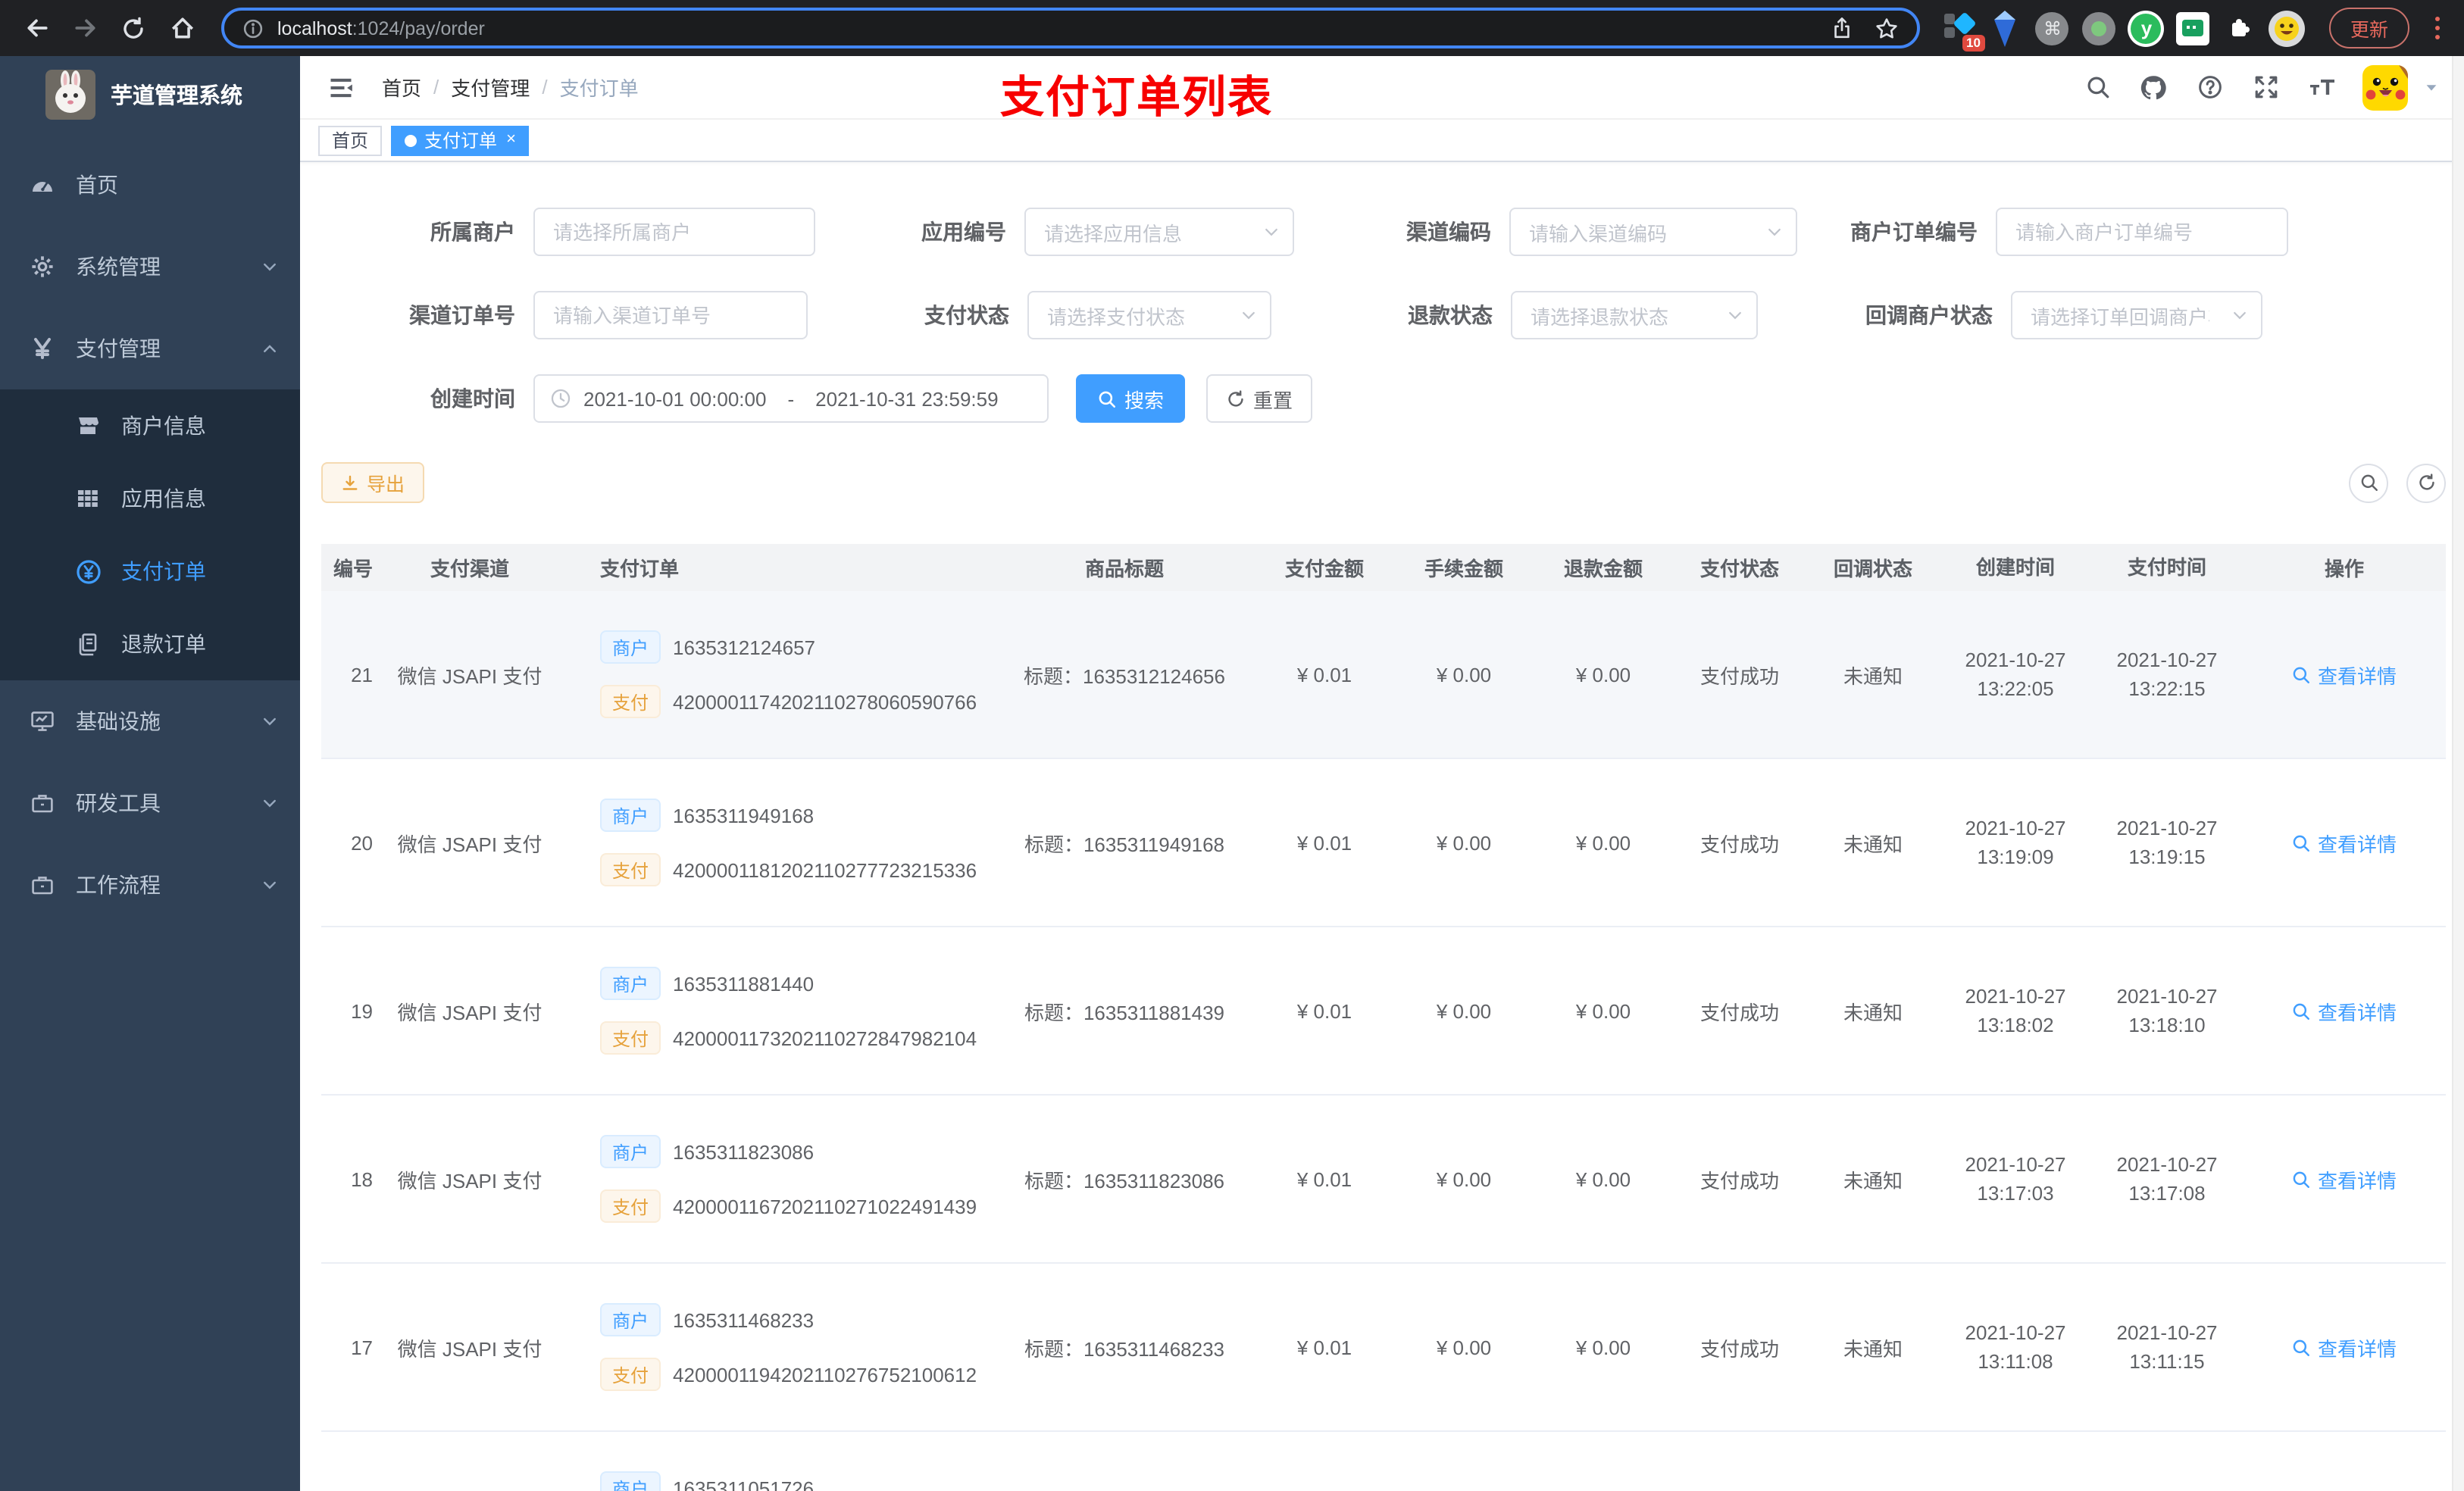 This screenshot has width=2464, height=1491. What do you see at coordinates (560, 398) in the screenshot?
I see `clock-icon` at bounding box center [560, 398].